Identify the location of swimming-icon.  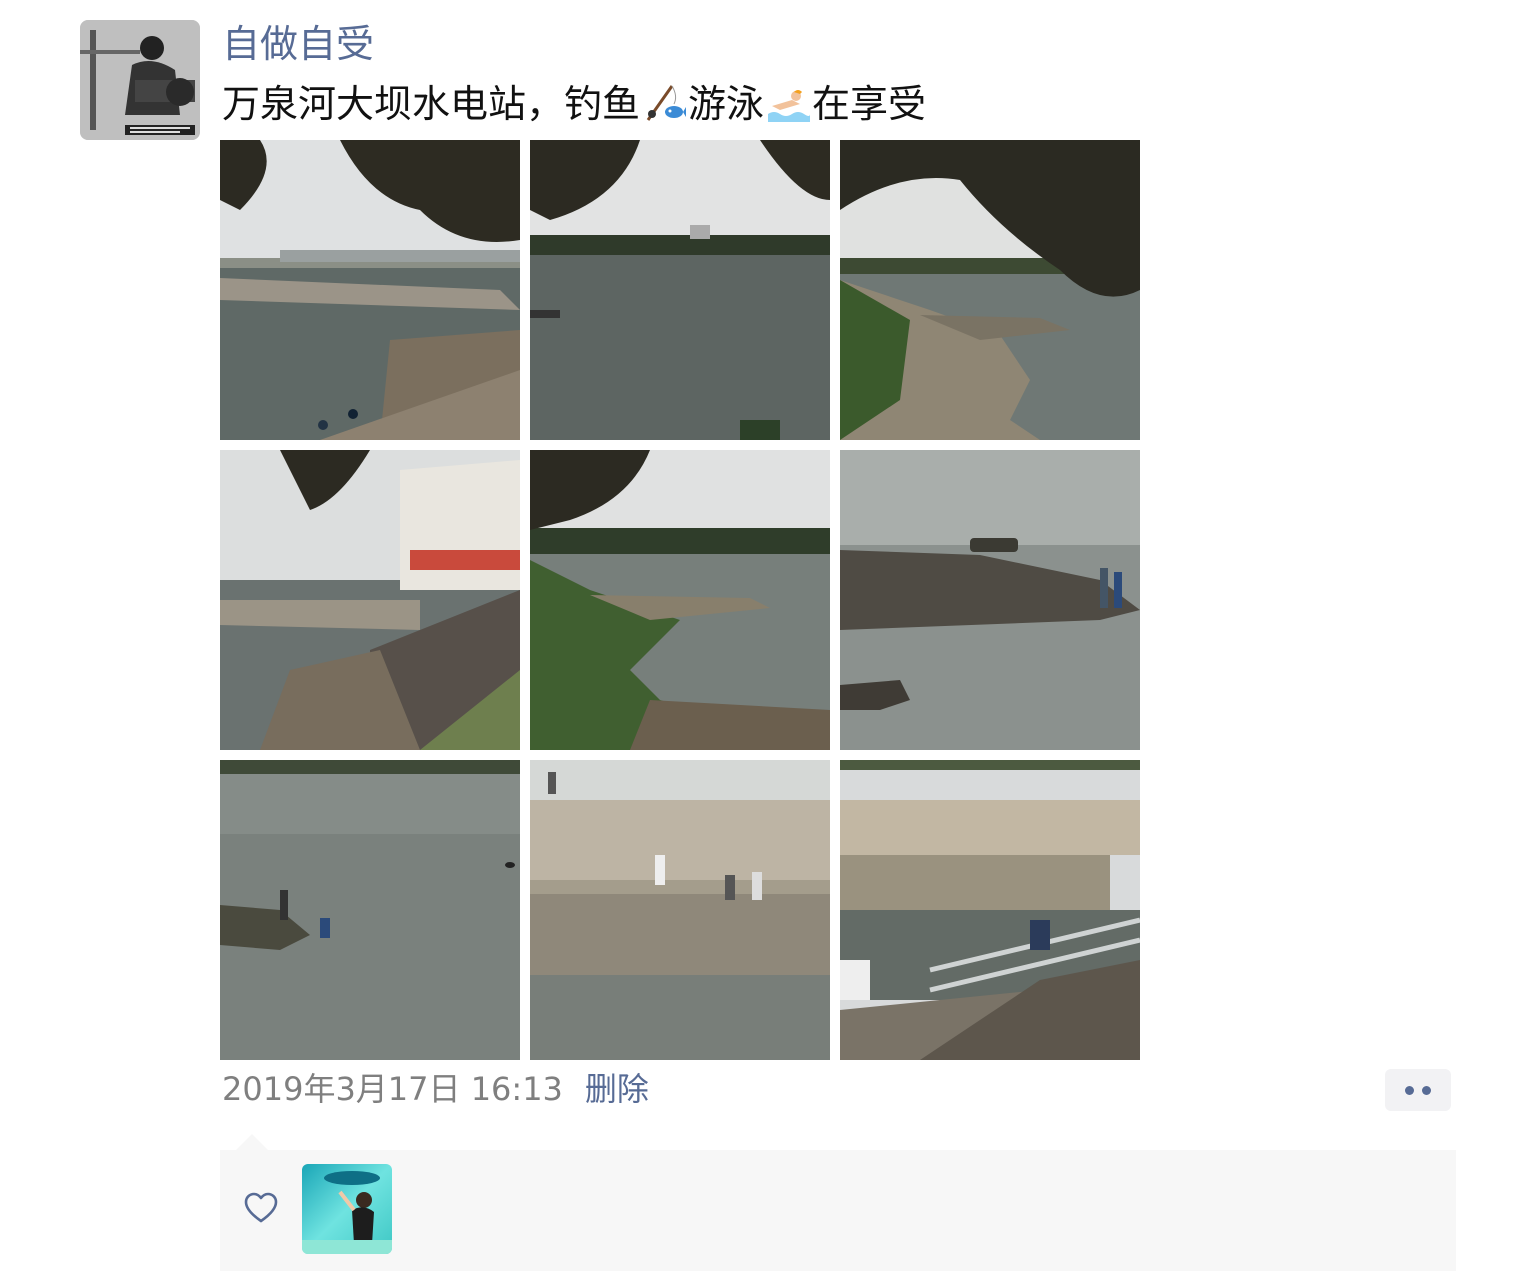
(788, 104).